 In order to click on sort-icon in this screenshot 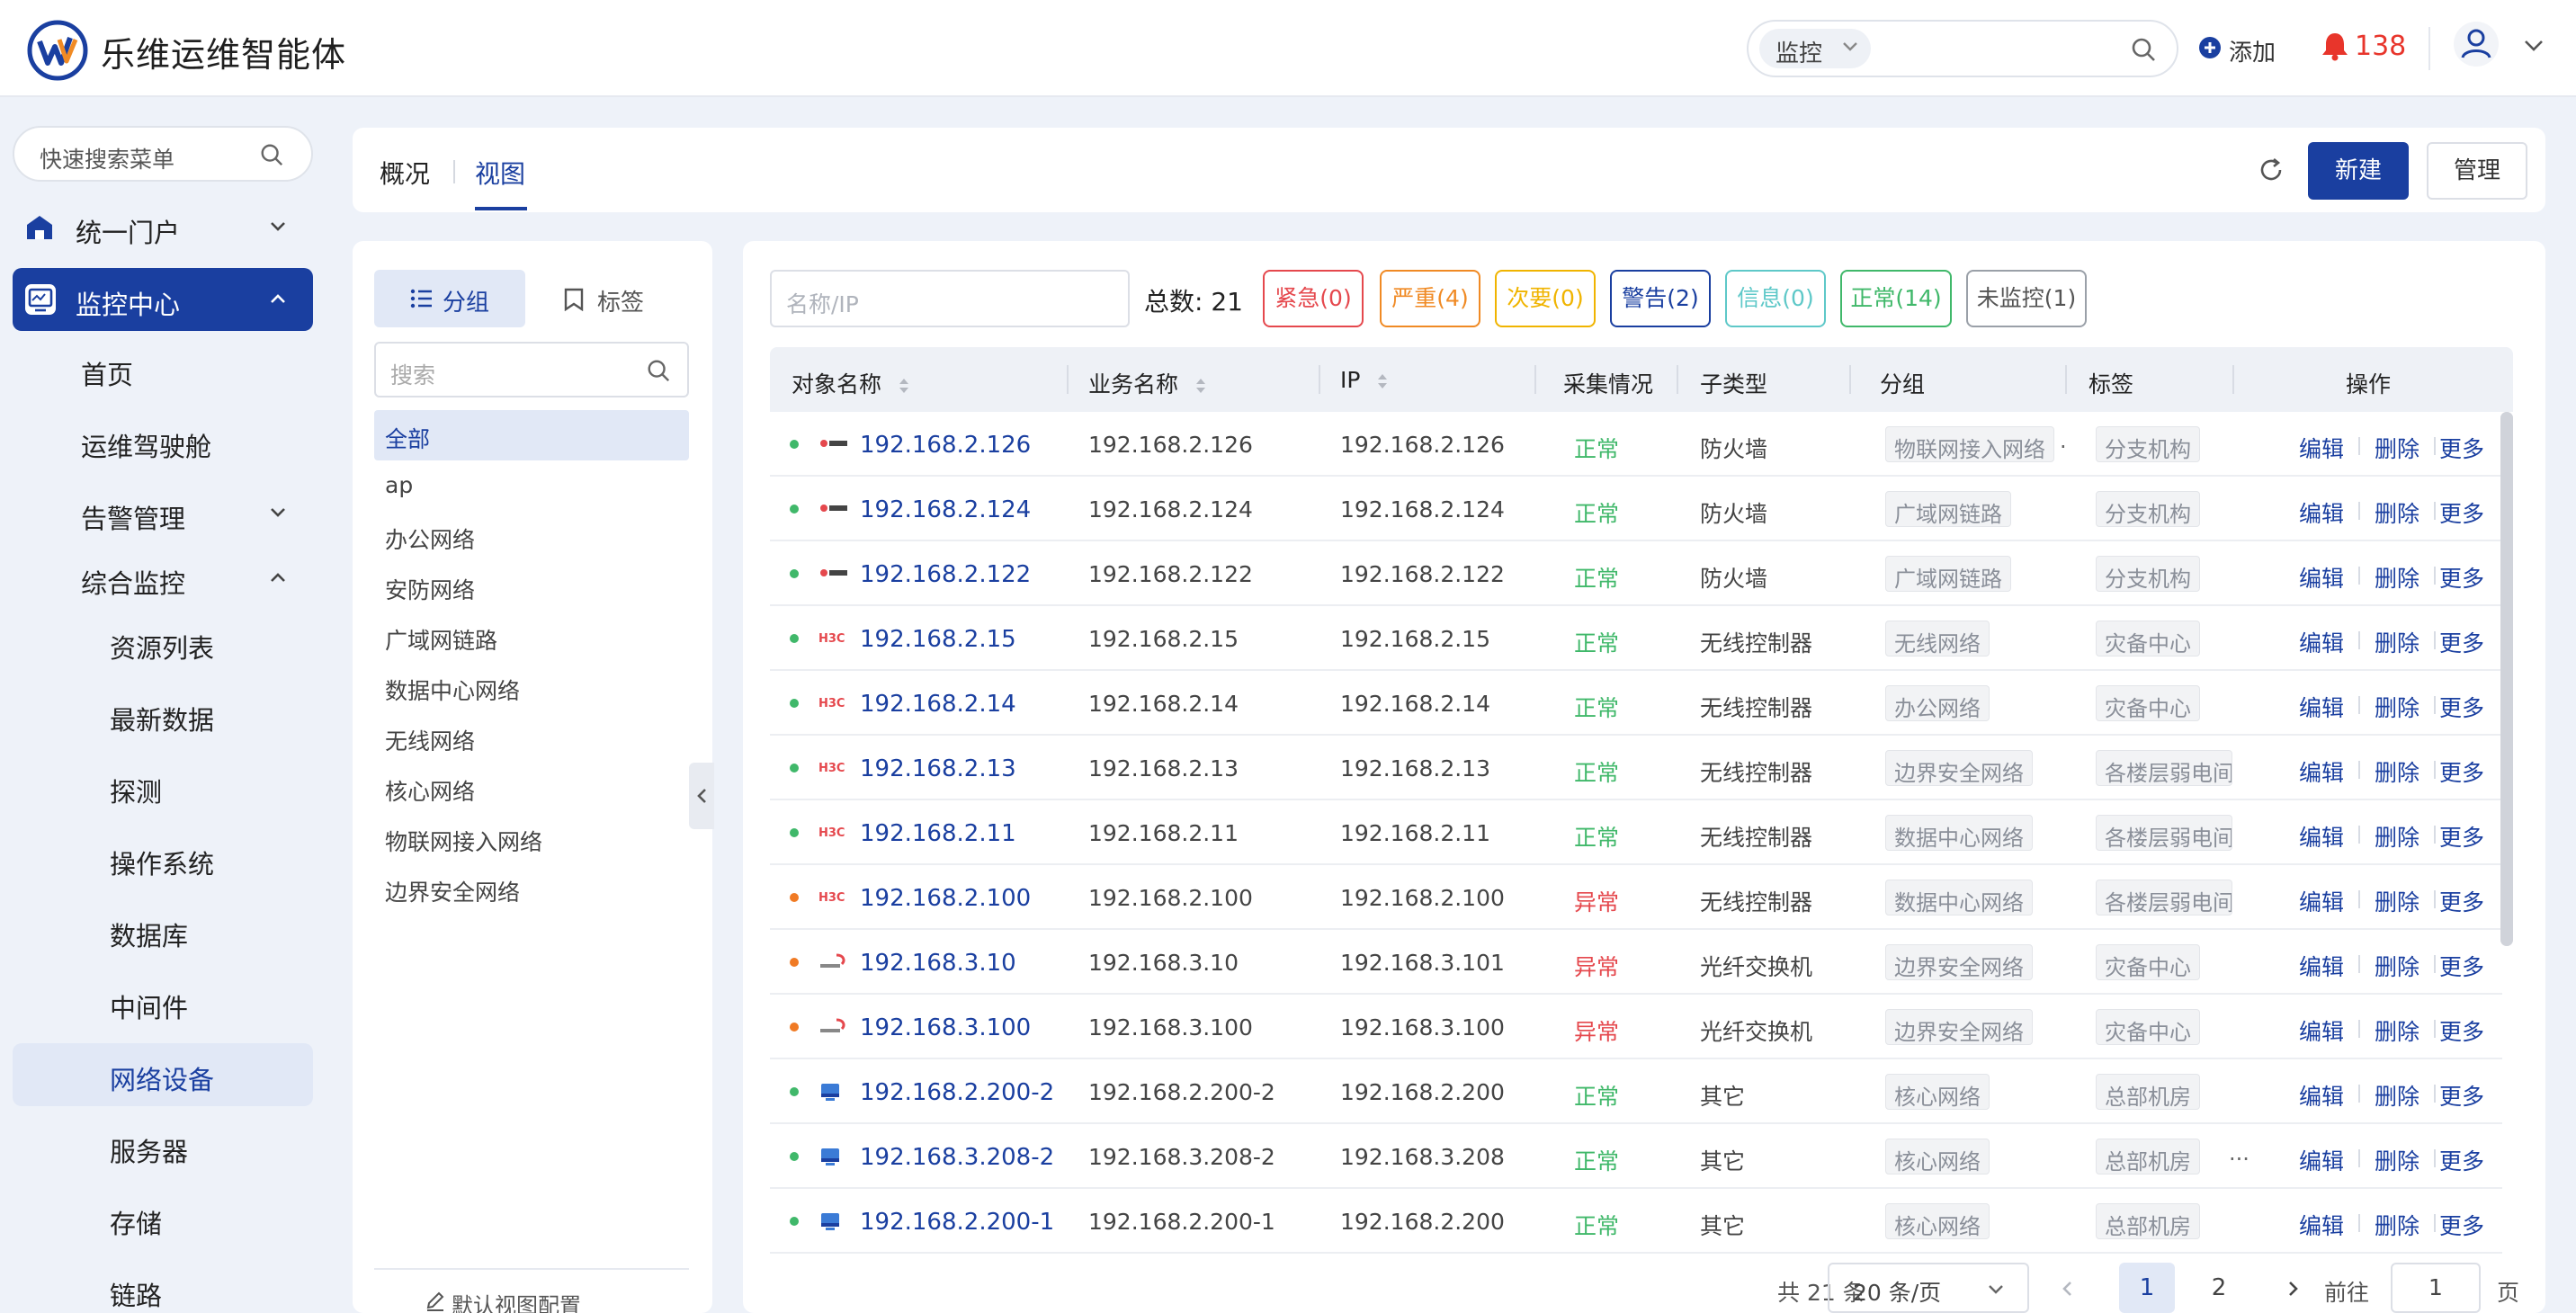, I will do `click(1382, 381)`.